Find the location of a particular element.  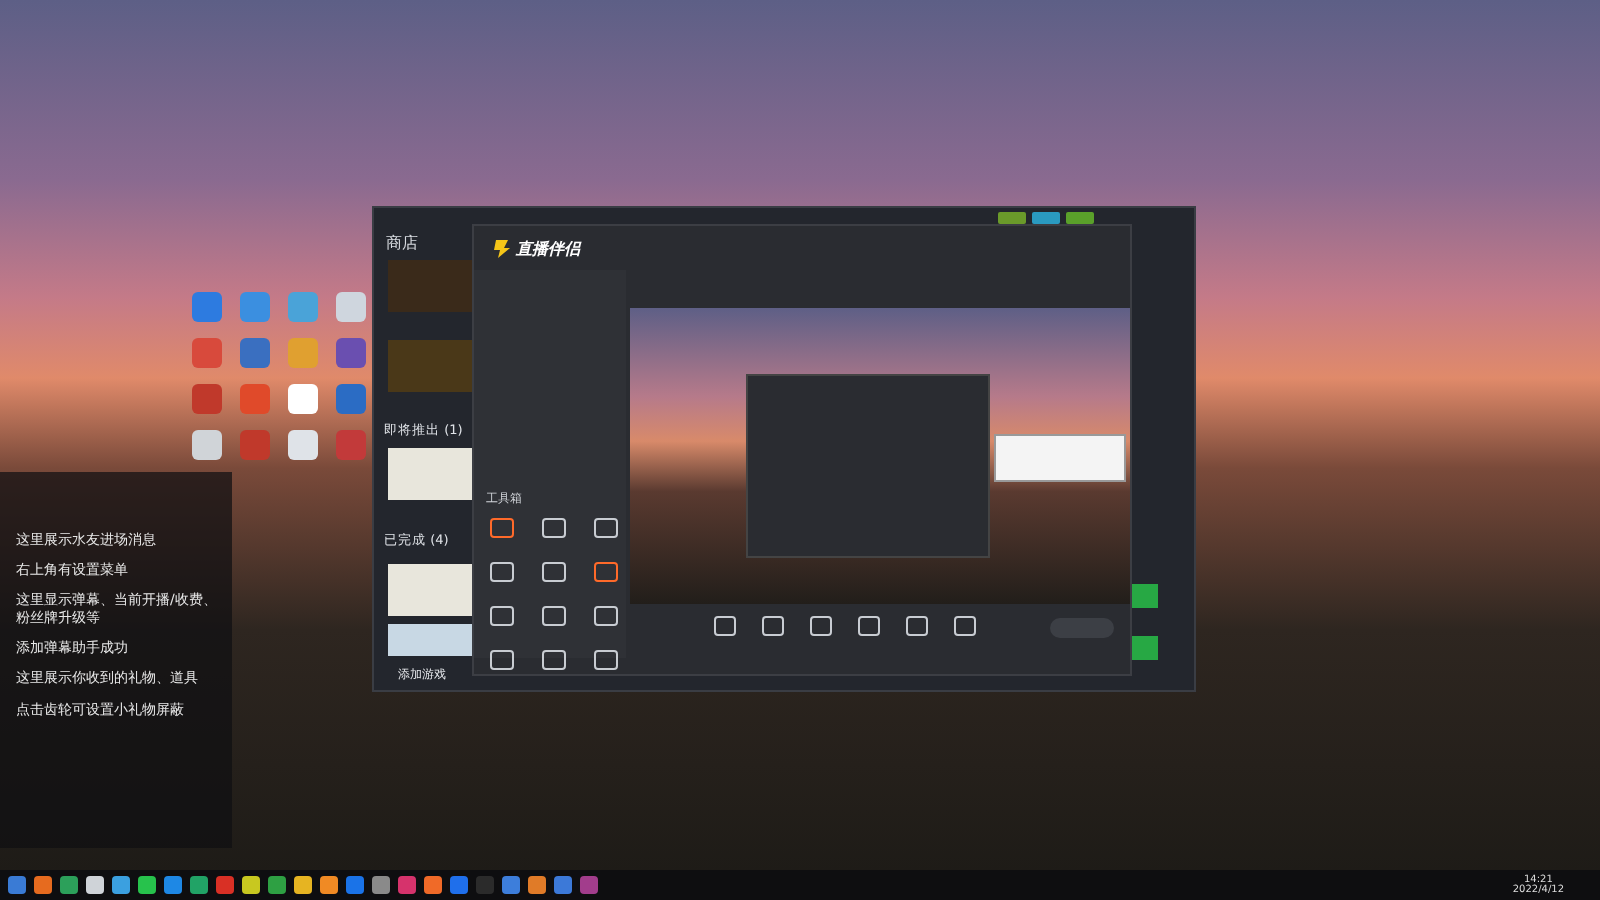

app-brand: 直播伴侣 is located at coordinates (548, 249).